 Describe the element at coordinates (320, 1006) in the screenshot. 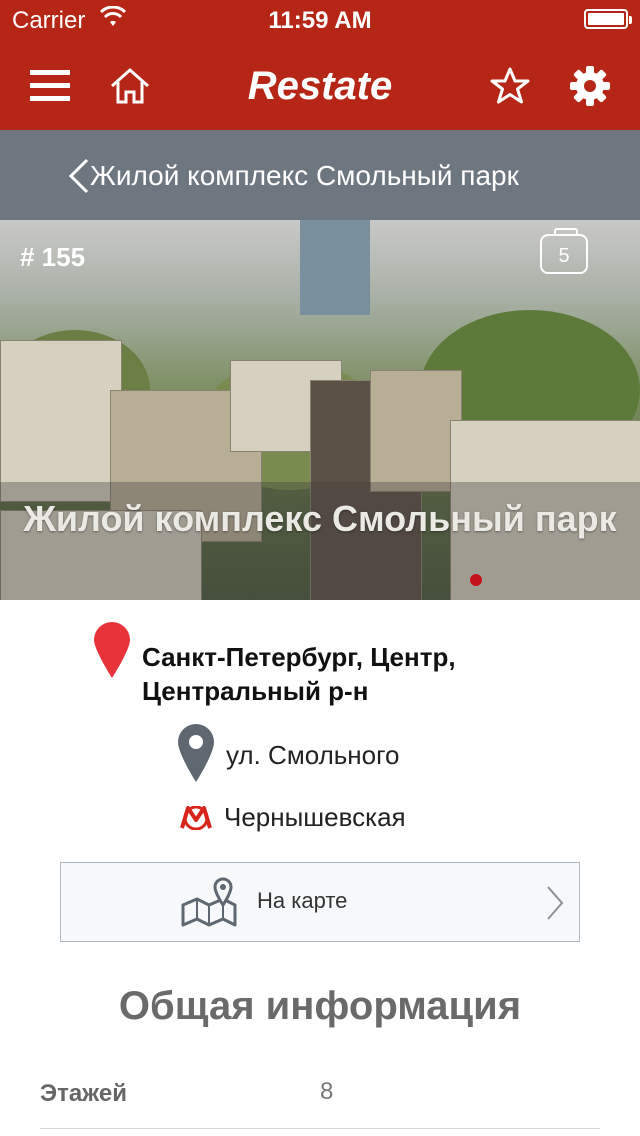

I see `general-info-heading: Общая информация` at that location.